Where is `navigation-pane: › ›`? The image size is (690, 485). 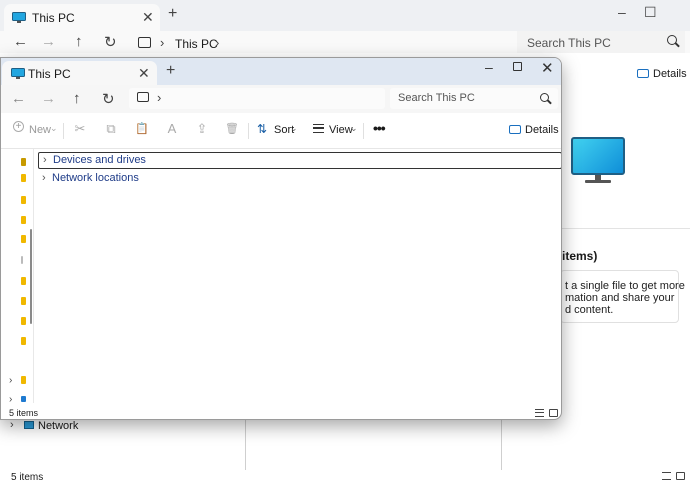 navigation-pane: › › is located at coordinates (17, 277).